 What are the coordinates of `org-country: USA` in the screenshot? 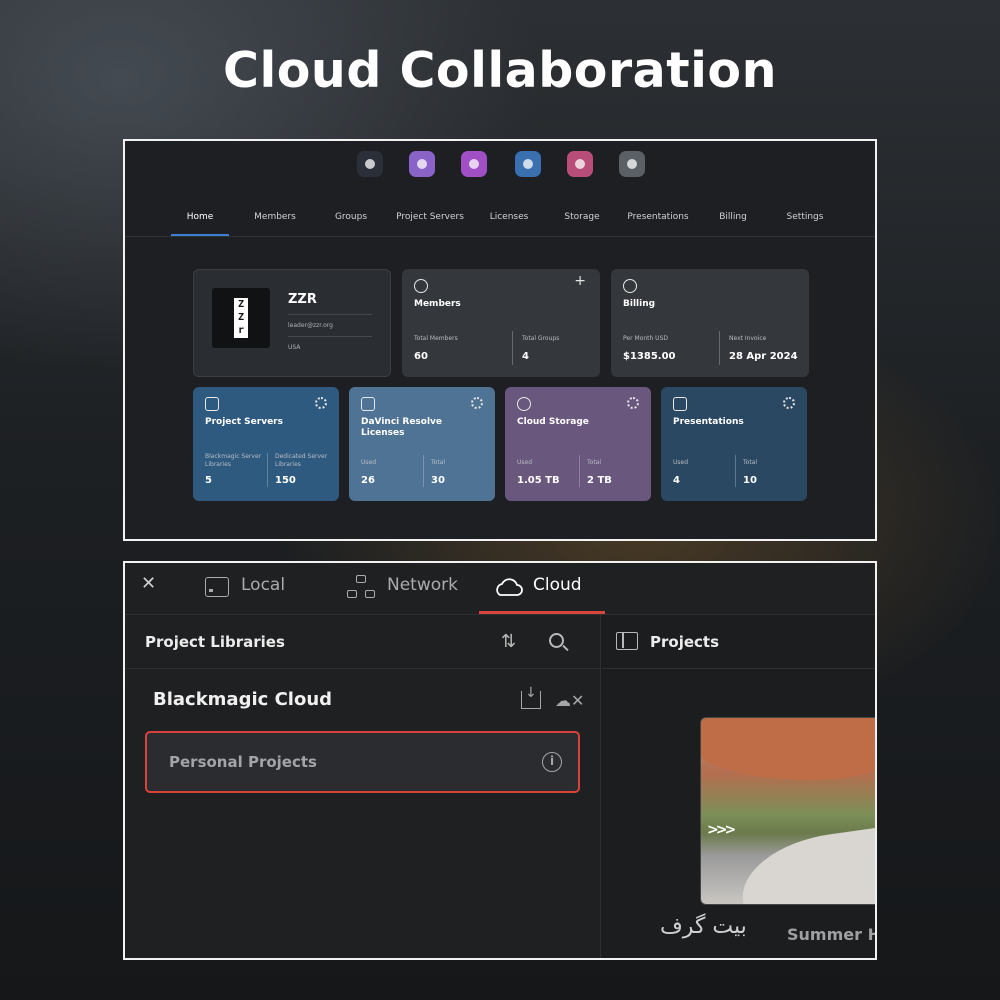 It's located at (294, 347).